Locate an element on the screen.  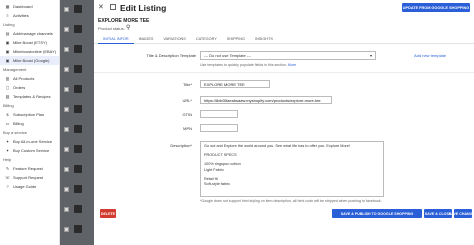
template-select: --- Do not use Template --- ▾ is located at coordinates (288, 55).